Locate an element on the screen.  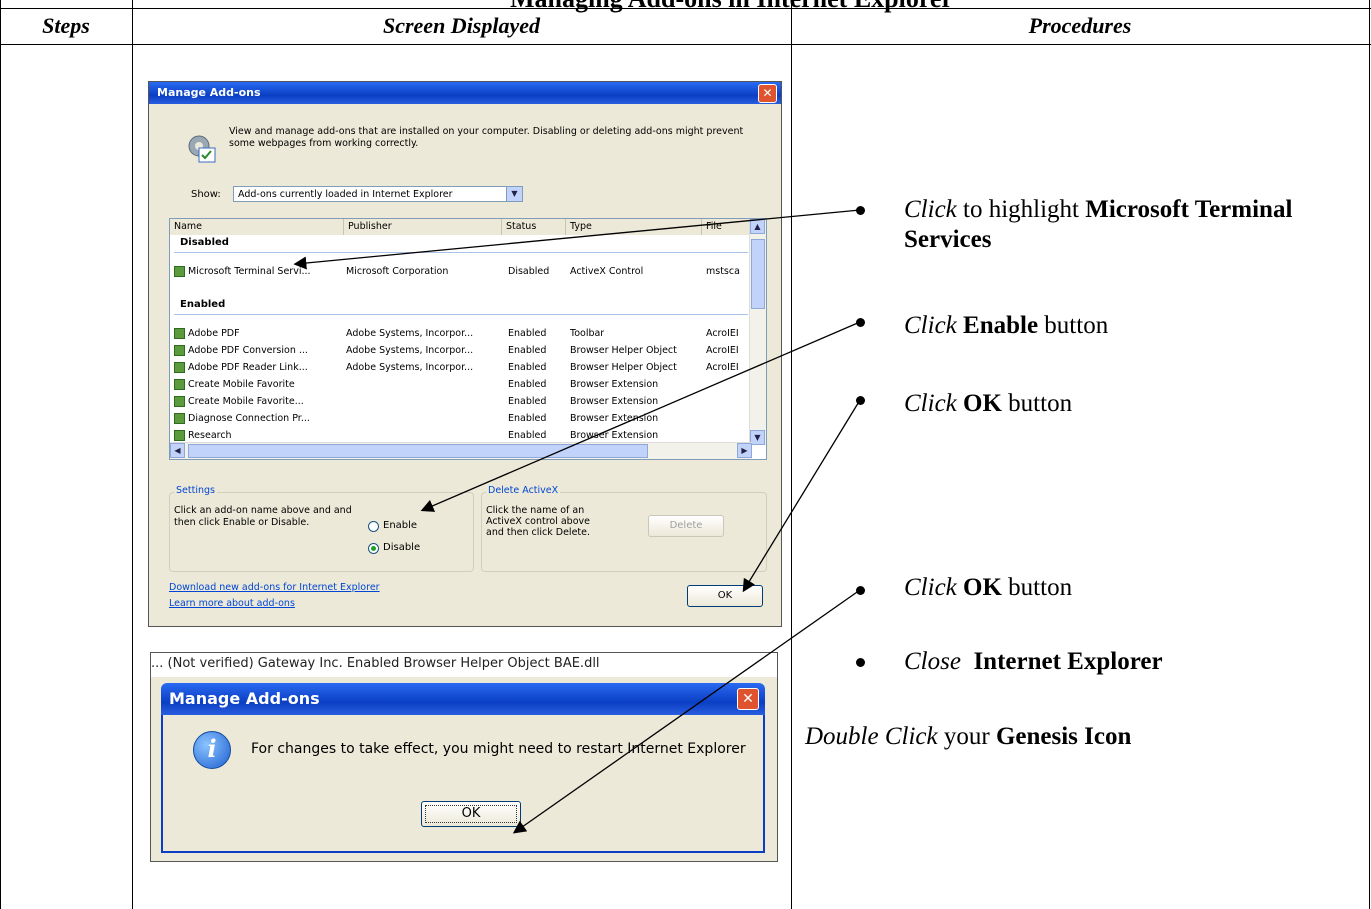
arrow-to-ok-button is located at coordinates (801, 496).